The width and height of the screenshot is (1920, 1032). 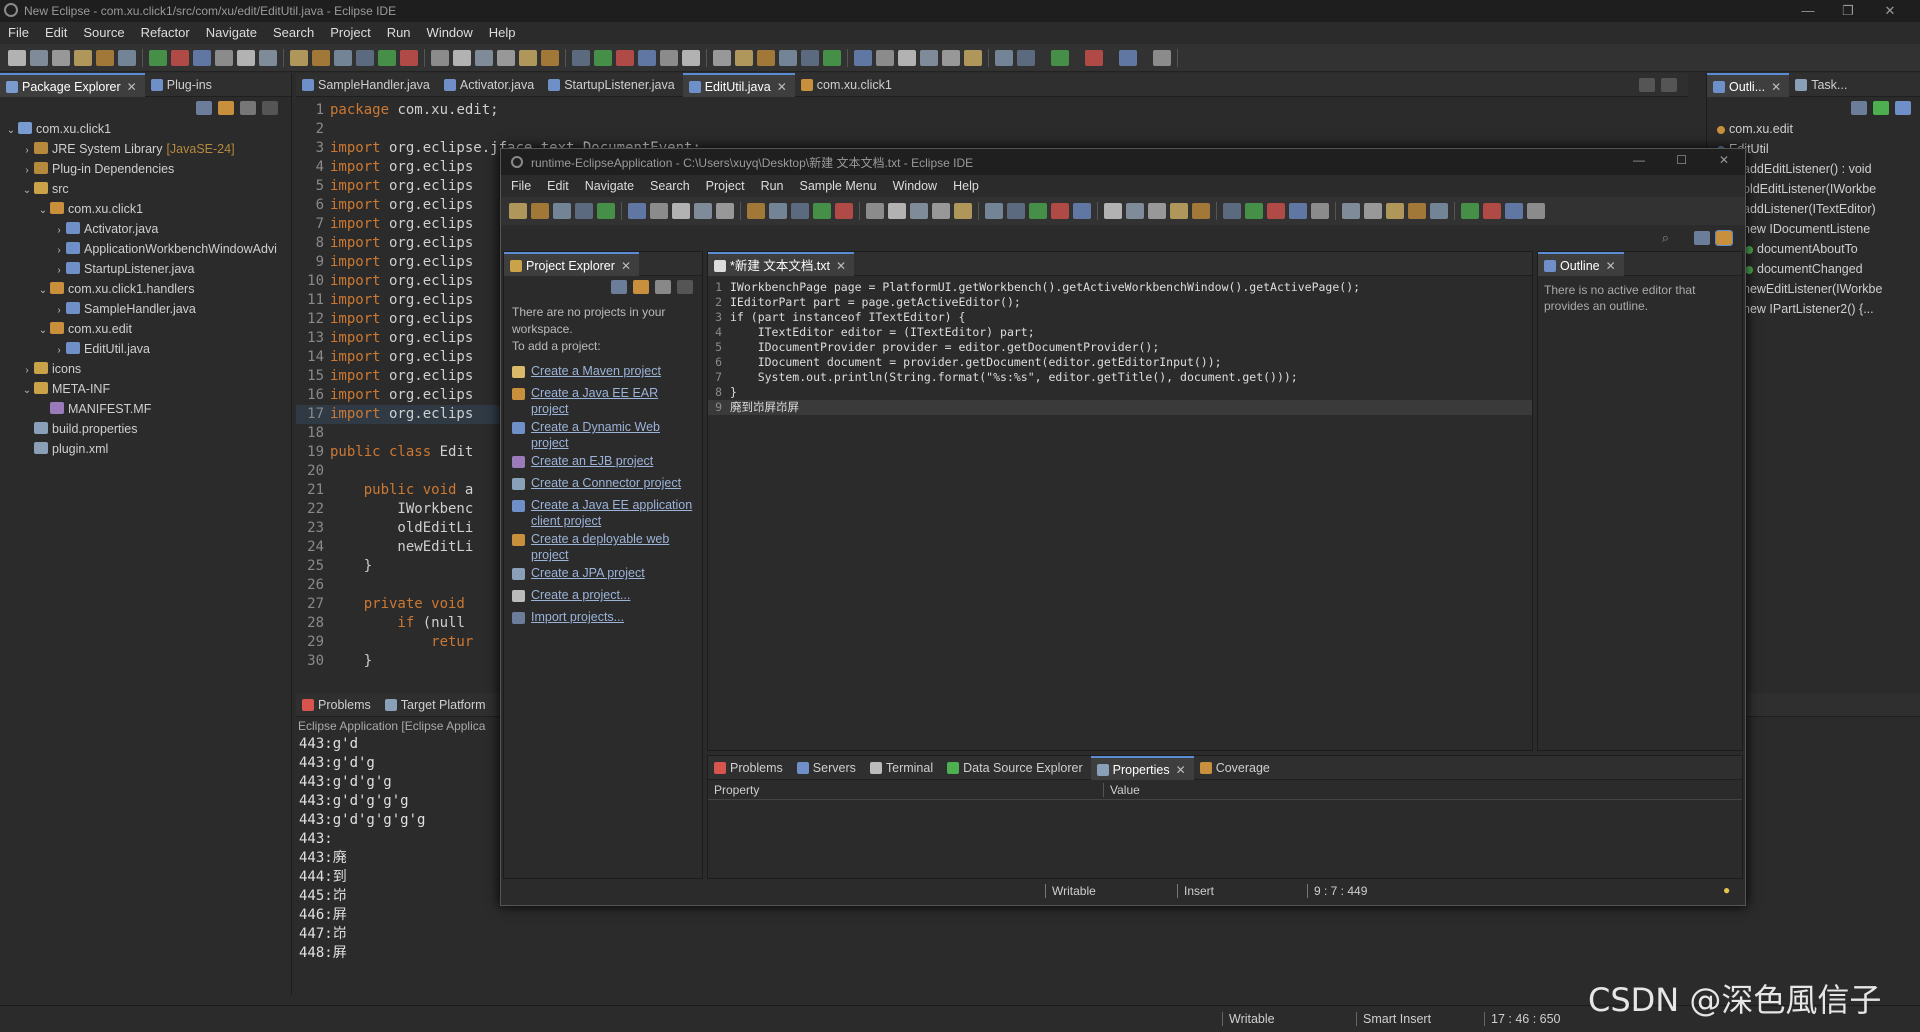 What do you see at coordinates (1818, 249) in the screenshot?
I see `outline-item: documentAboutTo` at bounding box center [1818, 249].